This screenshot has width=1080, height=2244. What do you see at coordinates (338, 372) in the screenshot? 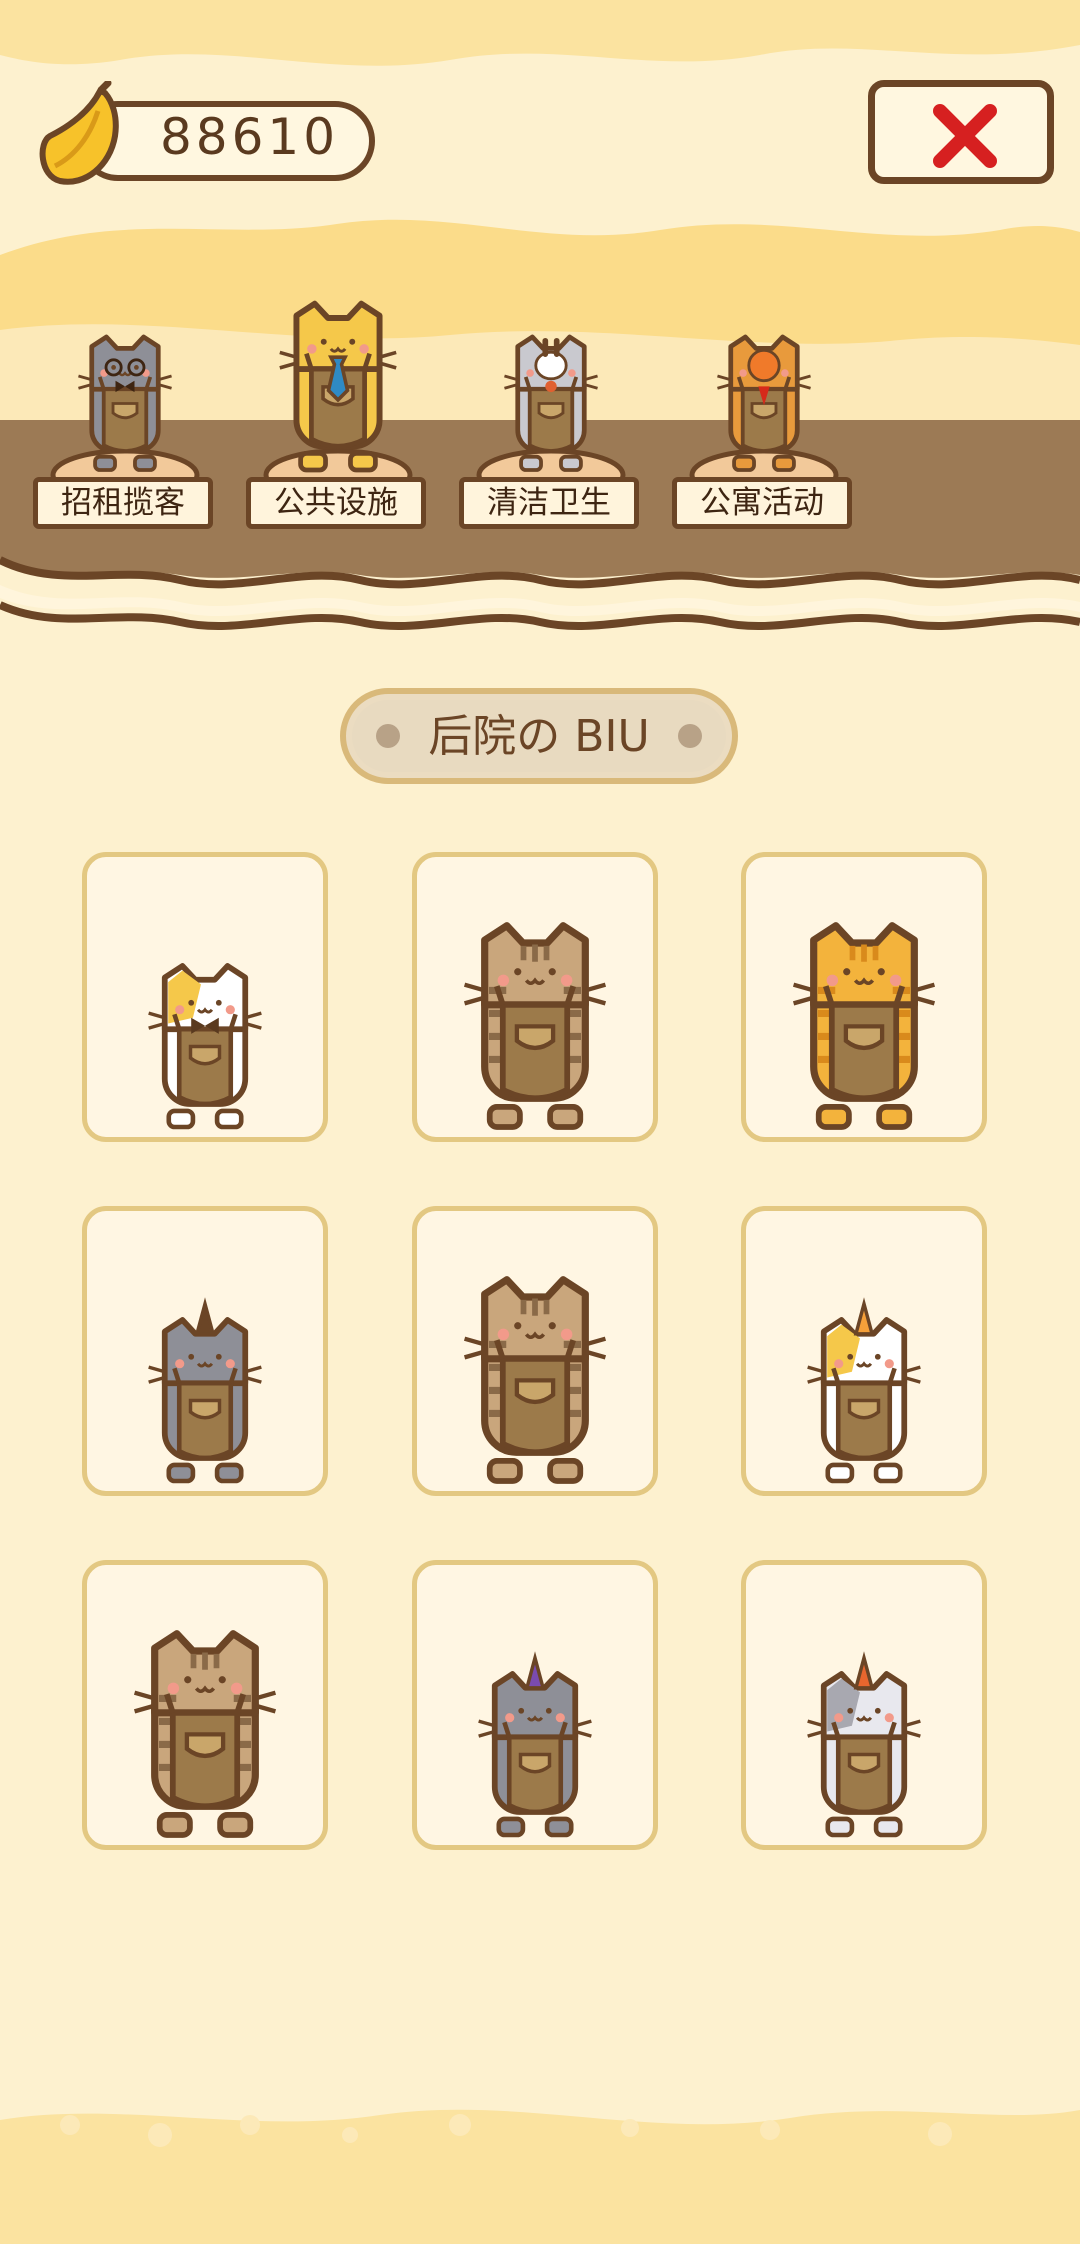
I see `yellow-cat-tie-icon` at bounding box center [338, 372].